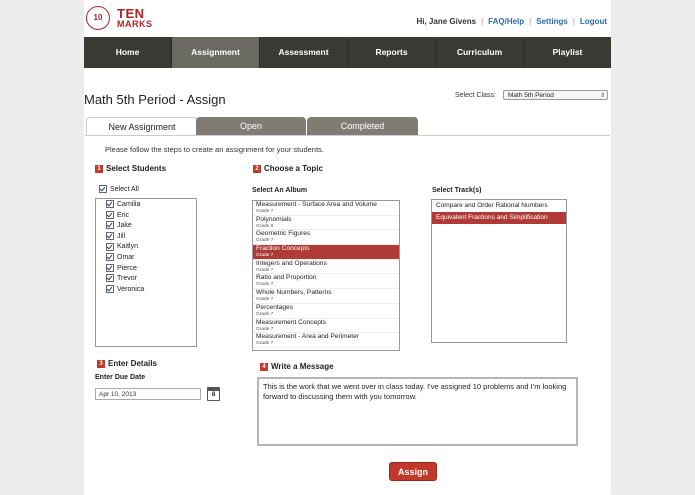  I want to click on tab-open: Open, so click(251, 126).